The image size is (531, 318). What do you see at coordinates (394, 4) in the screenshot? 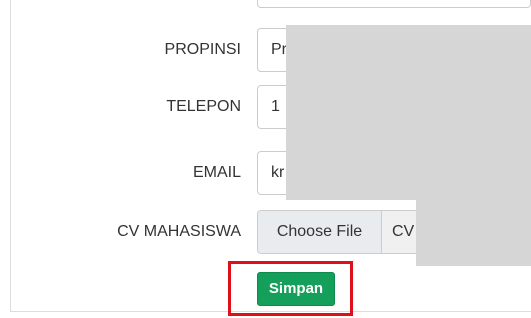
I see `previous-field-input` at bounding box center [394, 4].